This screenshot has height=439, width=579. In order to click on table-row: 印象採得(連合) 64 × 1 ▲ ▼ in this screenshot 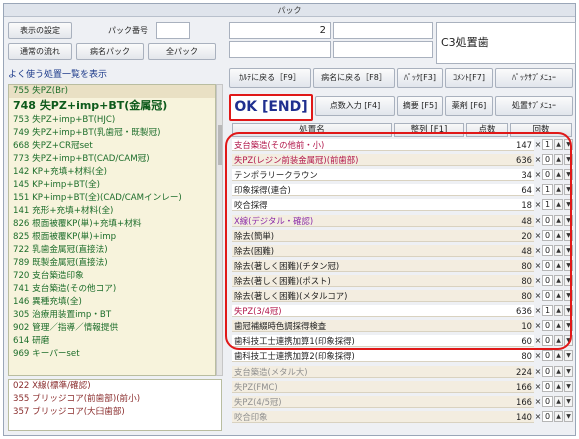, I will do `click(402, 190)`.